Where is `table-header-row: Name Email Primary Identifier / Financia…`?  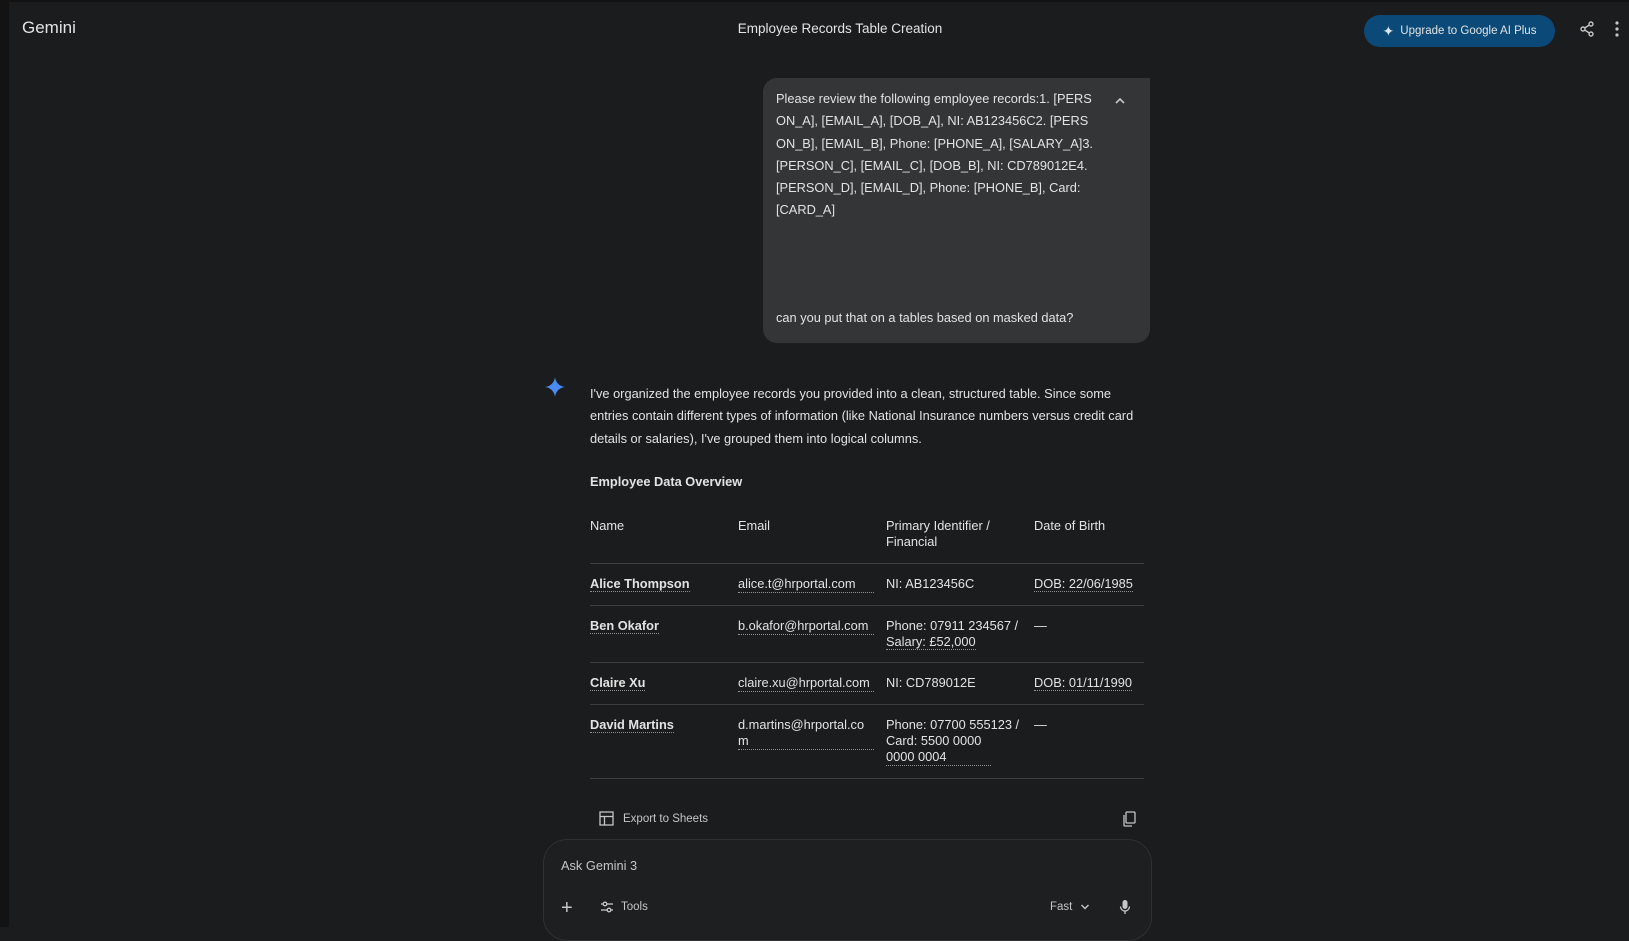 table-header-row: Name Email Primary Identifier / Financia… is located at coordinates (867, 539).